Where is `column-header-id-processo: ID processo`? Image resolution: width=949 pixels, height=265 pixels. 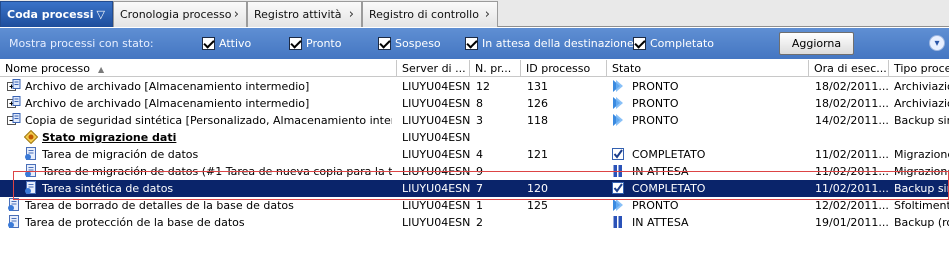 column-header-id-processo: ID processo is located at coordinates (564, 68).